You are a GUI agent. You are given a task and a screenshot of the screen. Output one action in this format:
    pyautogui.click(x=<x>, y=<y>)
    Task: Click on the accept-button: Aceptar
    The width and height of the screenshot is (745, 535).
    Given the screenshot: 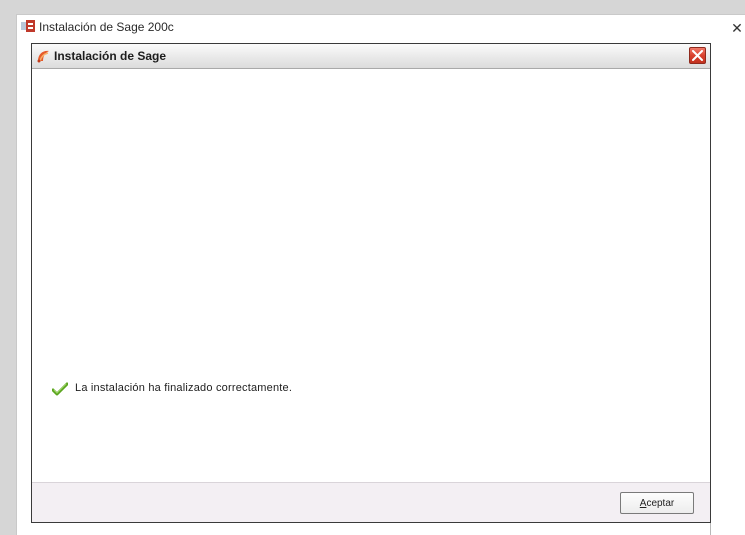 What is the action you would take?
    pyautogui.click(x=657, y=503)
    